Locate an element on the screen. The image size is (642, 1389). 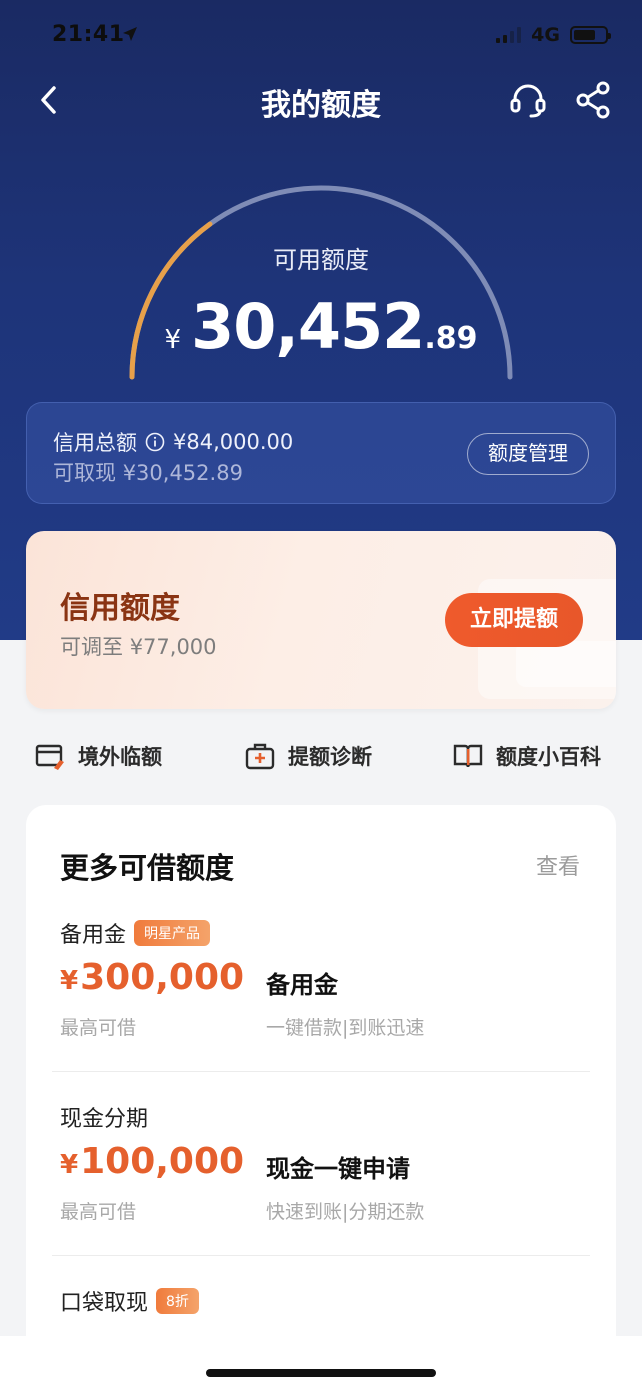
available-credit-amount: ¥ 30,452 .89 is located at coordinates (321, 326).